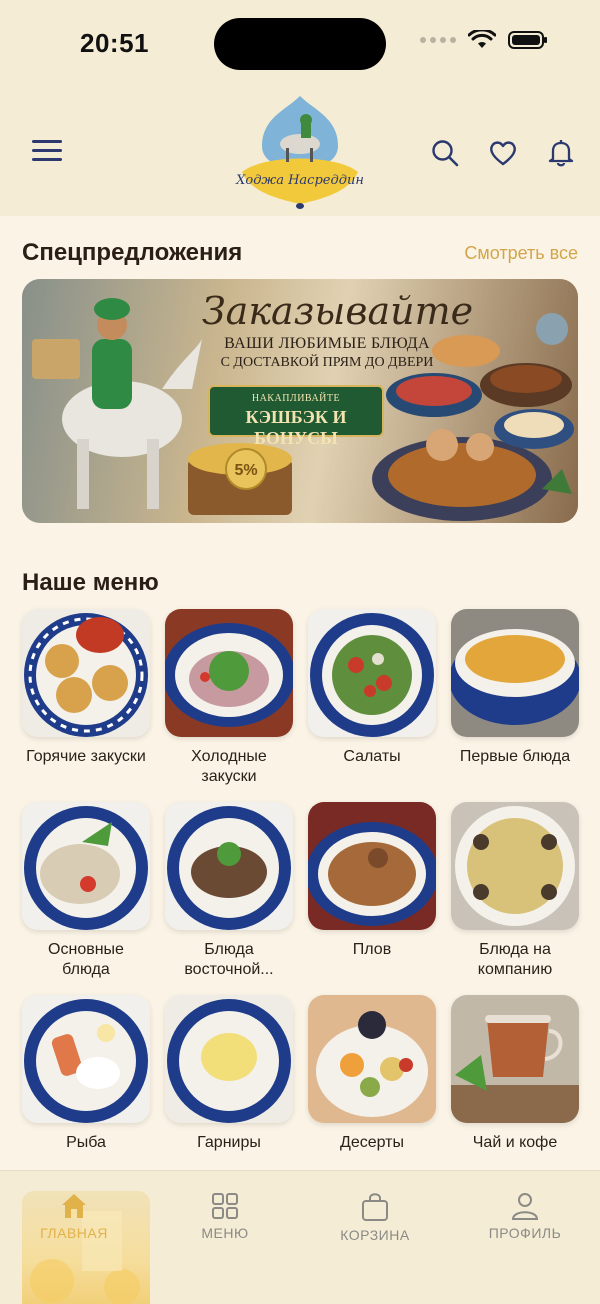 The image size is (600, 1304). I want to click on bell-icon, so click(561, 153).